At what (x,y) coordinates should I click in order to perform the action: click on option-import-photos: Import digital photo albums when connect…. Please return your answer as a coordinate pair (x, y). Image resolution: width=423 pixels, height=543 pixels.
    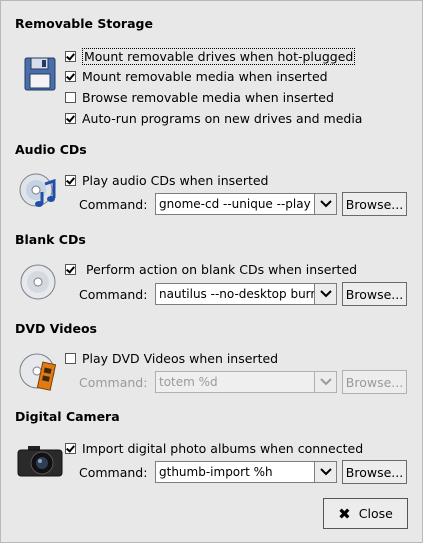
    Looking at the image, I should click on (214, 448).